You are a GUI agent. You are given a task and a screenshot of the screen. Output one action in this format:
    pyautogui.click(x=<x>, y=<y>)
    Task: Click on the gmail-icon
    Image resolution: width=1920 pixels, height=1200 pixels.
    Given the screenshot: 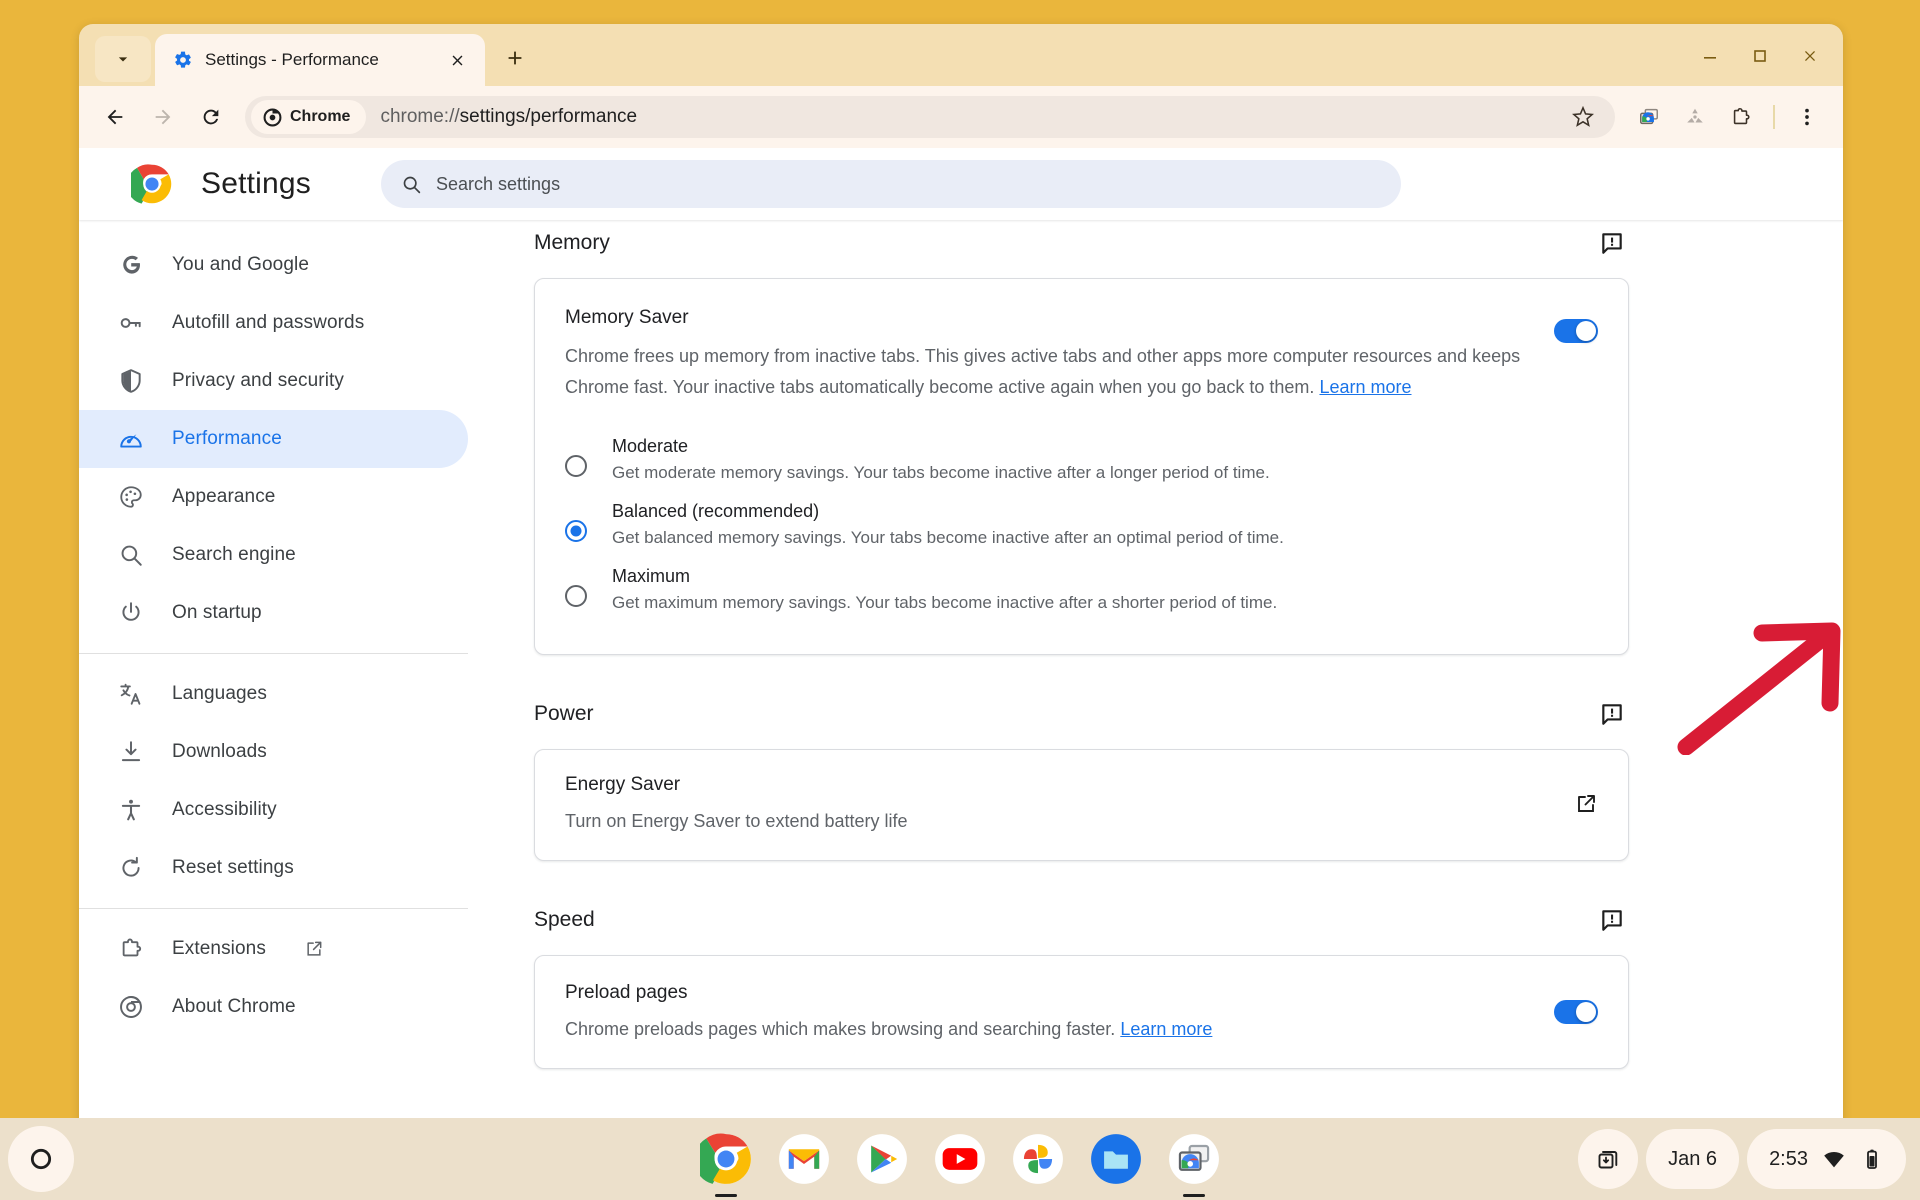 What is the action you would take?
    pyautogui.click(x=804, y=1159)
    